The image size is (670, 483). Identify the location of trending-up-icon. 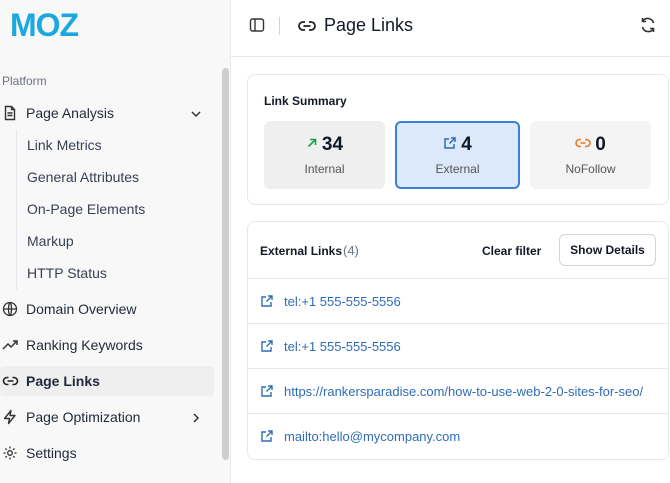
(11, 345).